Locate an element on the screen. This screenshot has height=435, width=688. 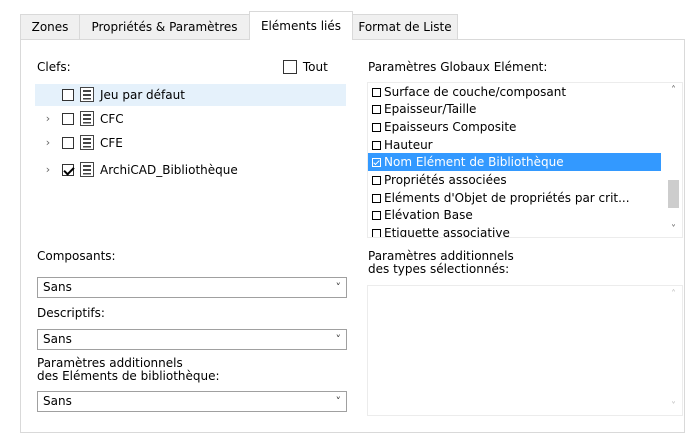
all-checkbox: Tout is located at coordinates (305, 66).